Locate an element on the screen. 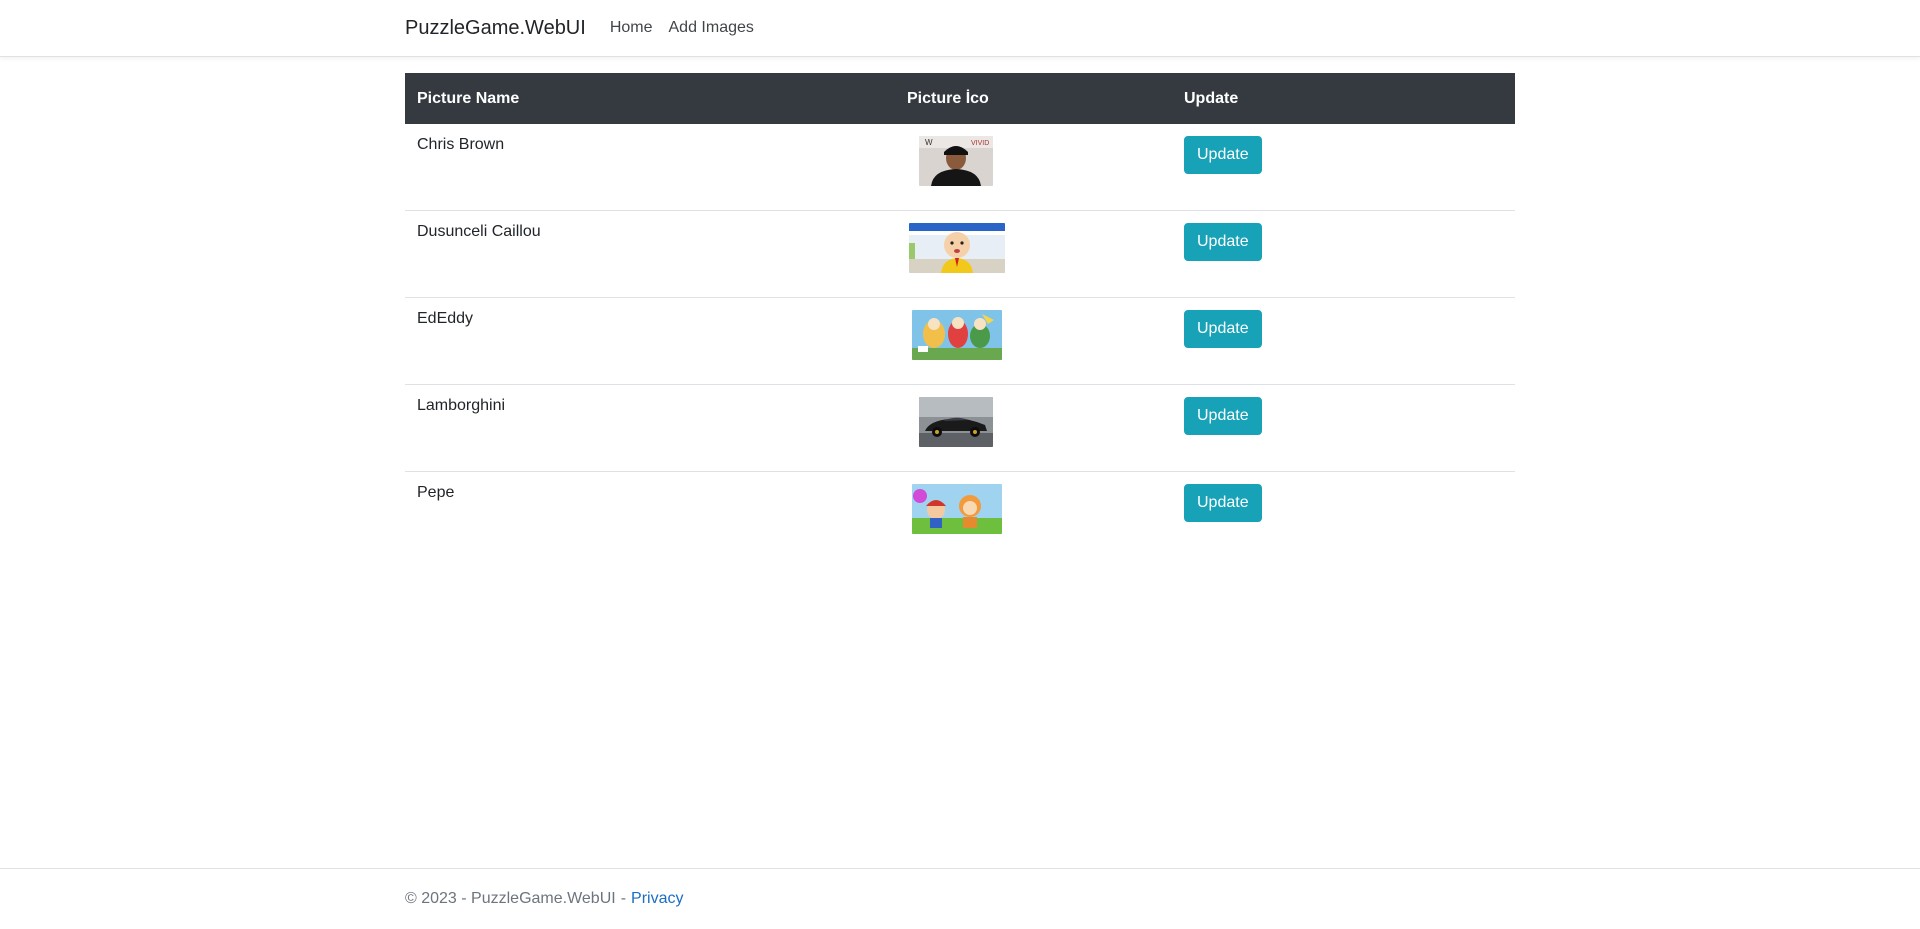 The image size is (1920, 929). navbar-content: PuzzleGame.WebUI Home Add Images is located at coordinates (587, 28).